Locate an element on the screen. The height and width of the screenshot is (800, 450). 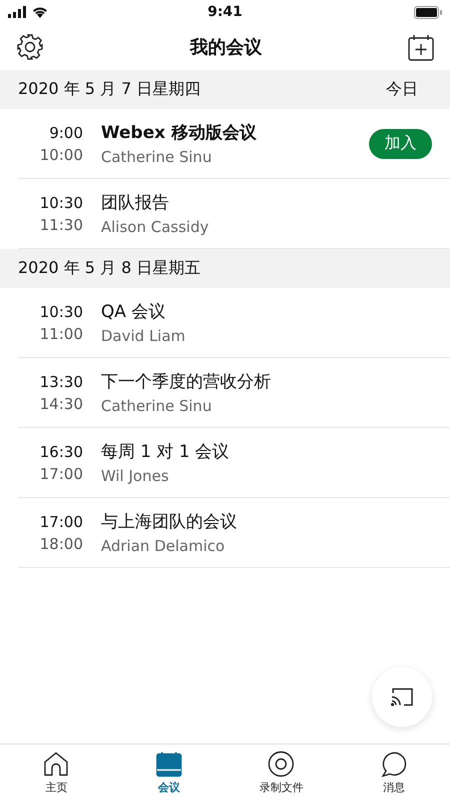
calendar-add-icon is located at coordinates (421, 47).